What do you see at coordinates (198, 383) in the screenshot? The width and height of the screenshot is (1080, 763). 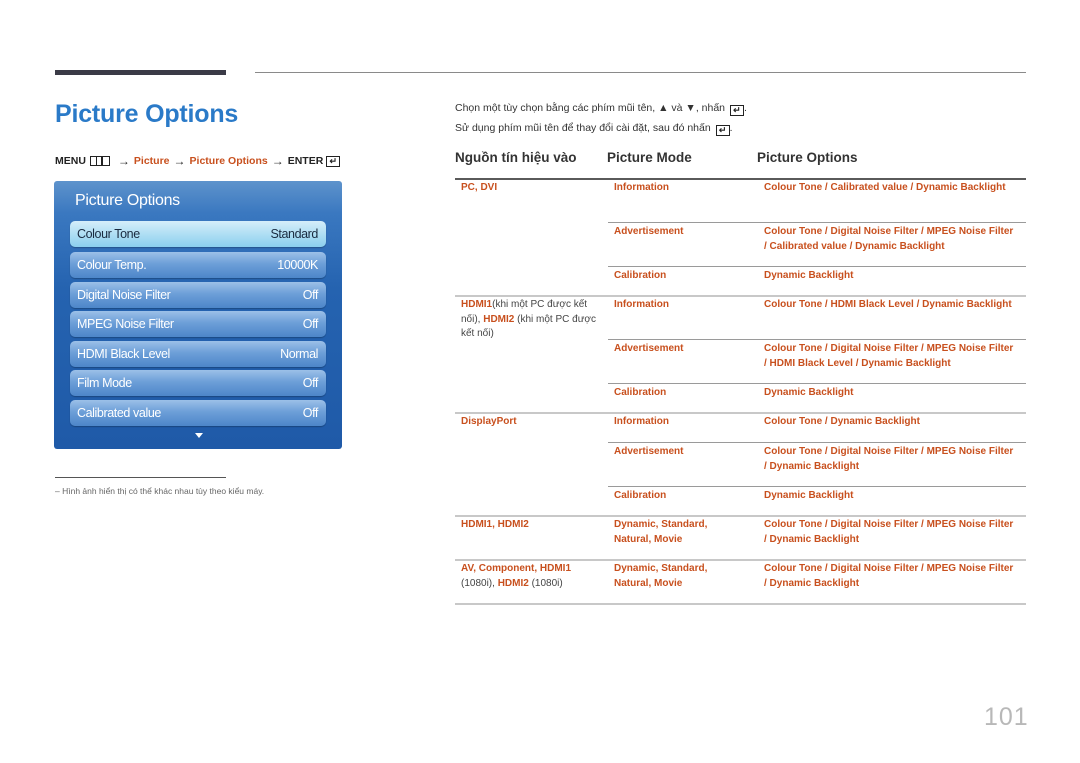 I see `osd-item-film-mode: Film Mode Off` at bounding box center [198, 383].